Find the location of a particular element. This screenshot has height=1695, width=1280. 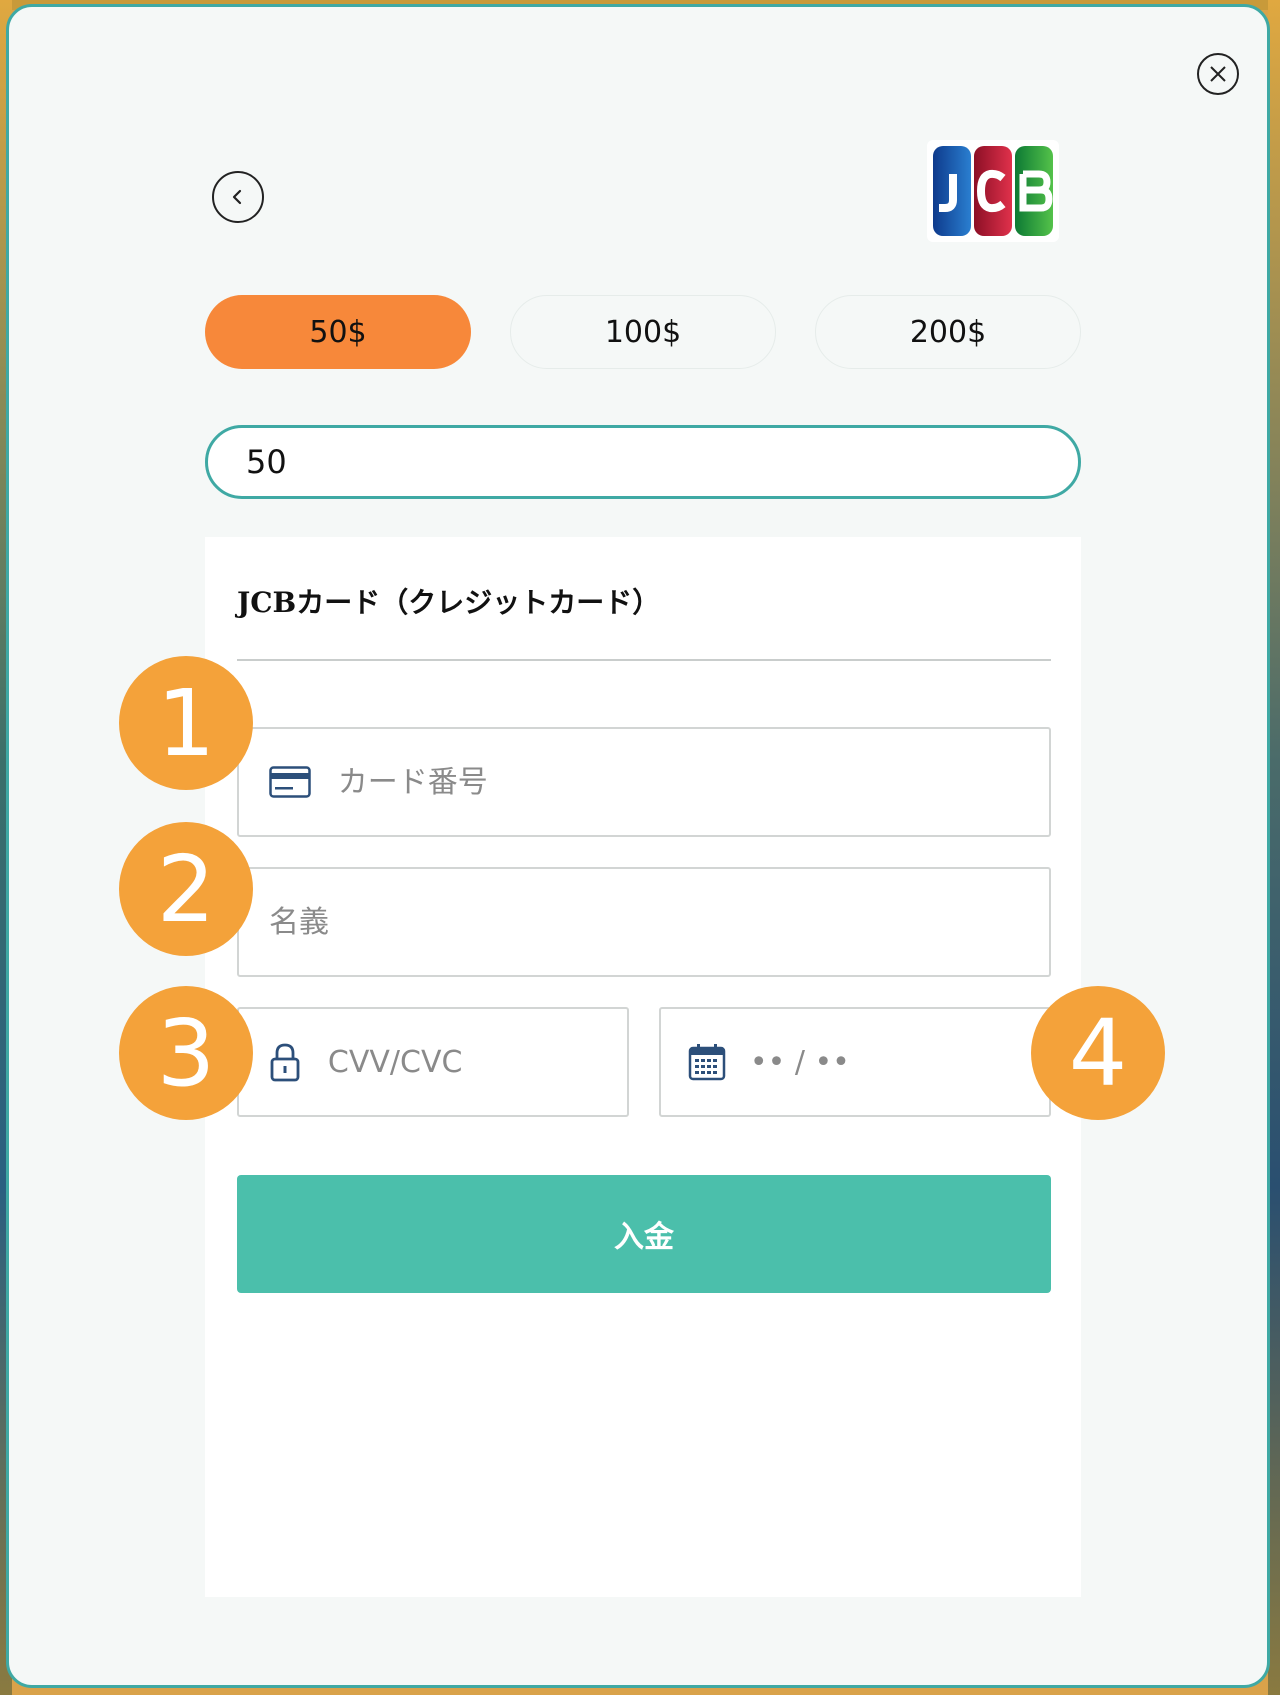

close-icon is located at coordinates (1218, 74).